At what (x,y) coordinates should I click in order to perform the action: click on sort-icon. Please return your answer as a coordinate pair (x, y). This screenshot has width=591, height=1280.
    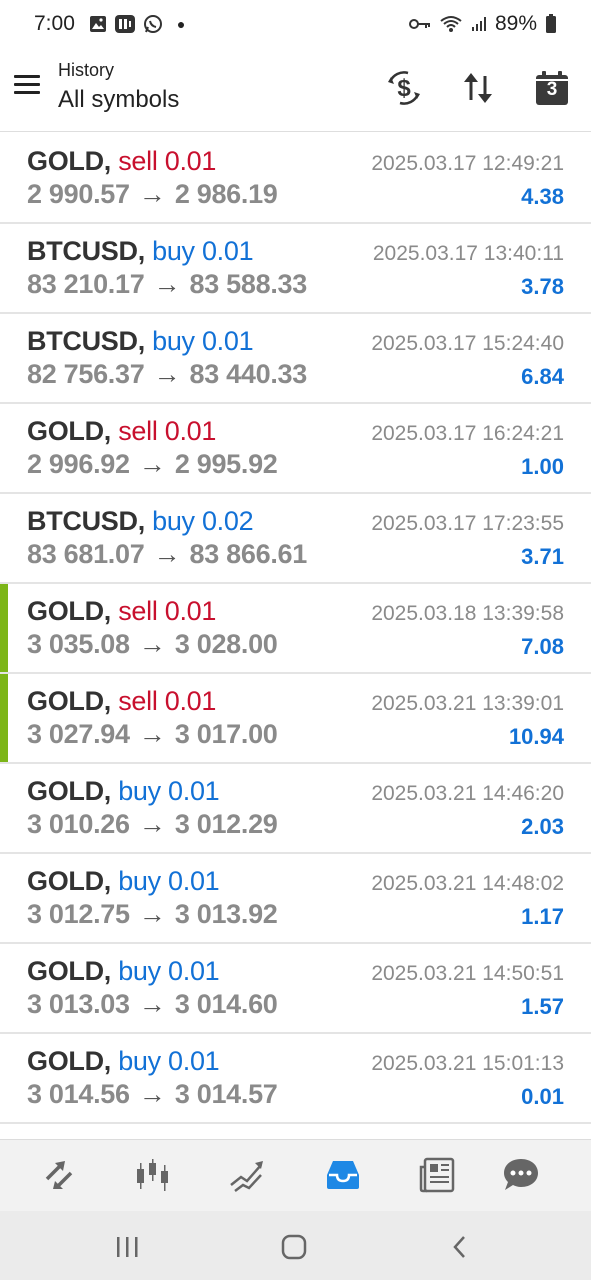
    Looking at the image, I should click on (478, 88).